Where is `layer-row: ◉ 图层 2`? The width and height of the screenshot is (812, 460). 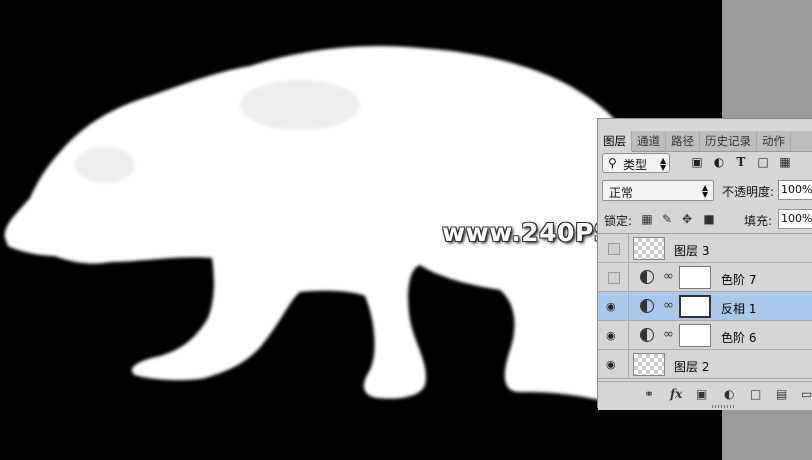
layer-row: ◉ 图层 2 is located at coordinates (705, 364).